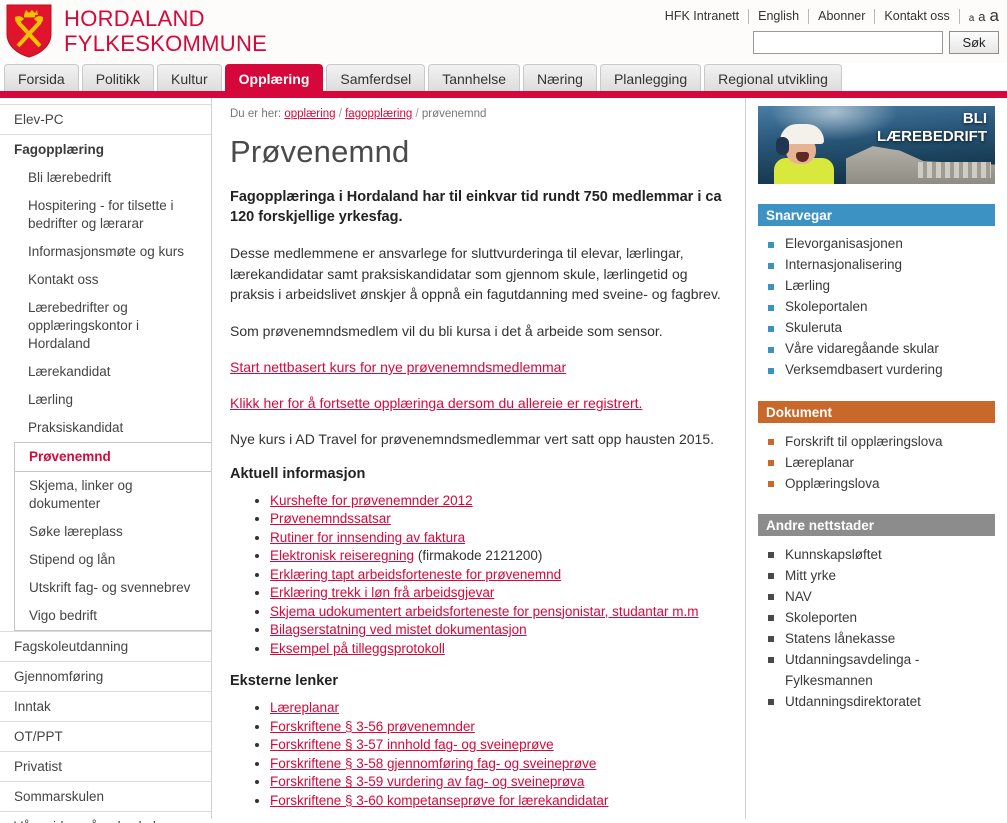 Image resolution: width=1007 pixels, height=823 pixels. Describe the element at coordinates (105, 796) in the screenshot. I see `sidebar-item-sommarskulen: Sommarskulen` at that location.